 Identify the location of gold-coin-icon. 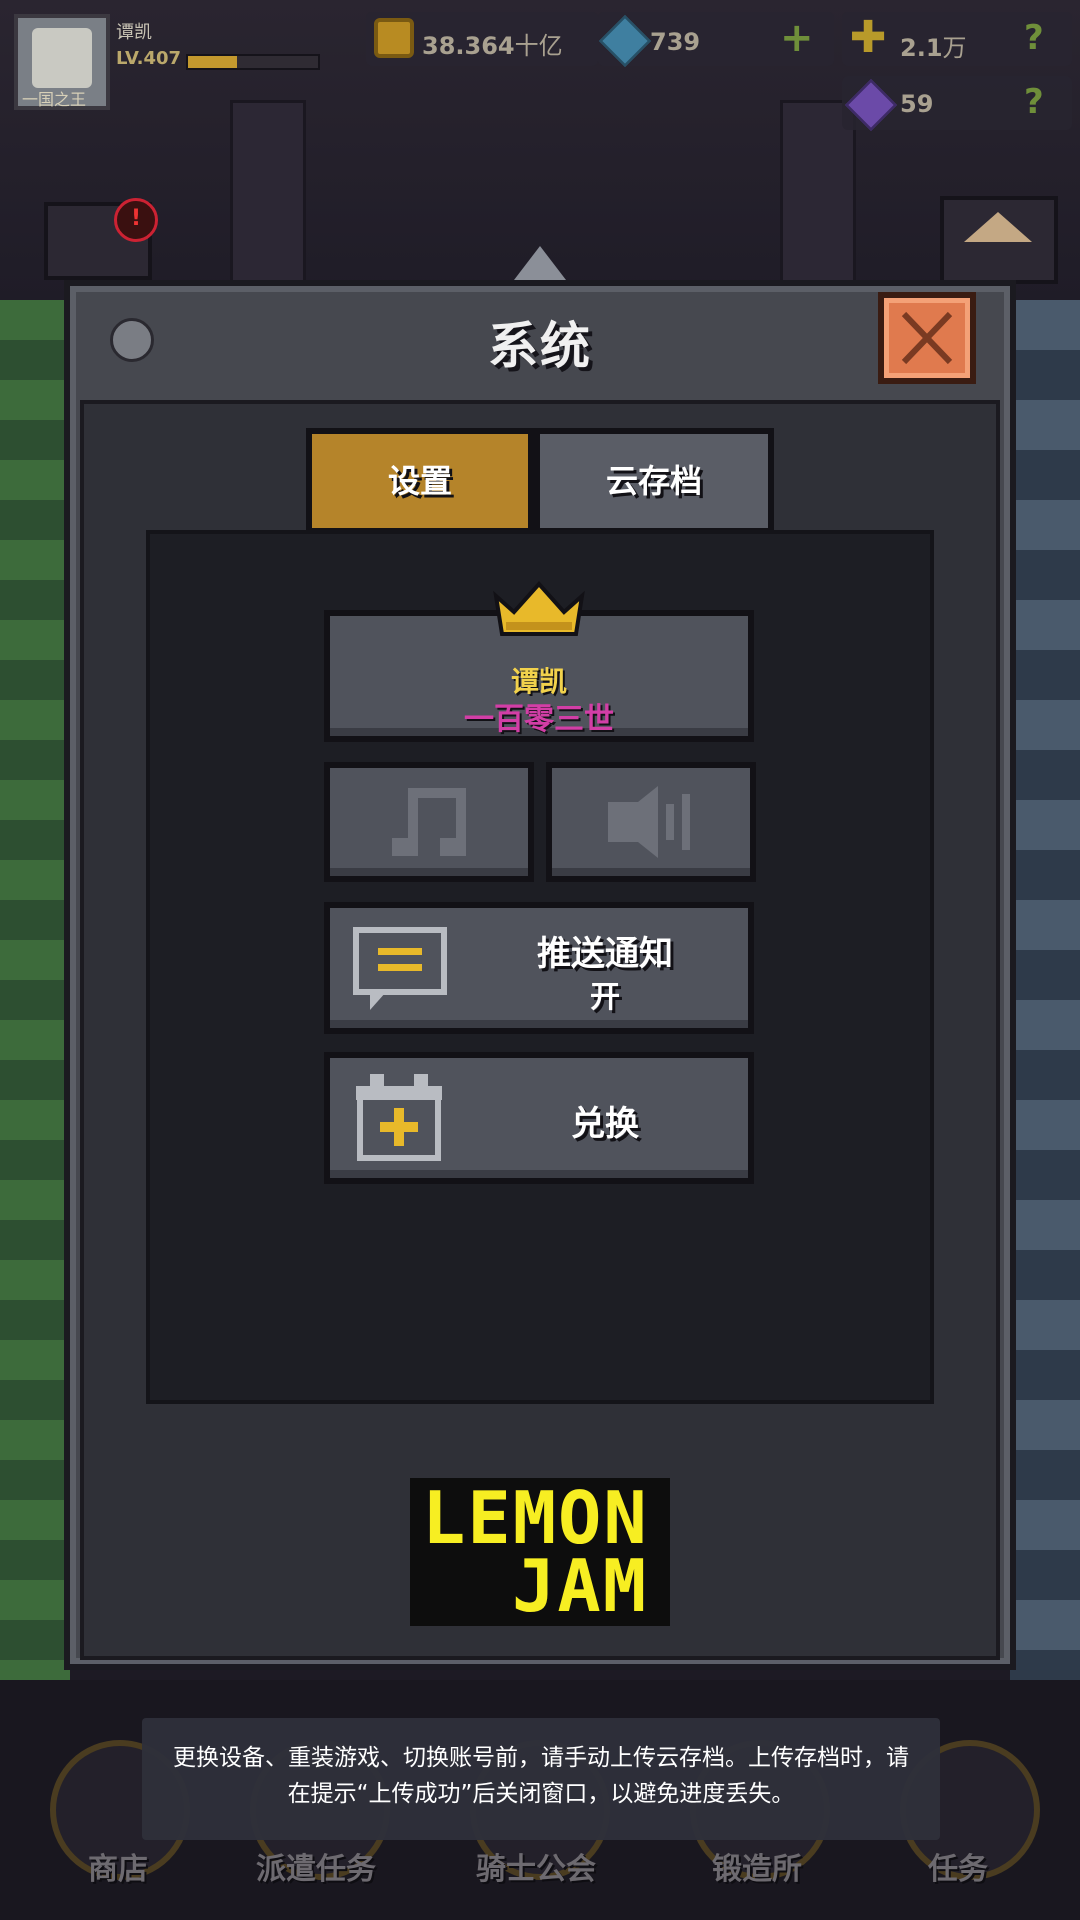
(394, 38).